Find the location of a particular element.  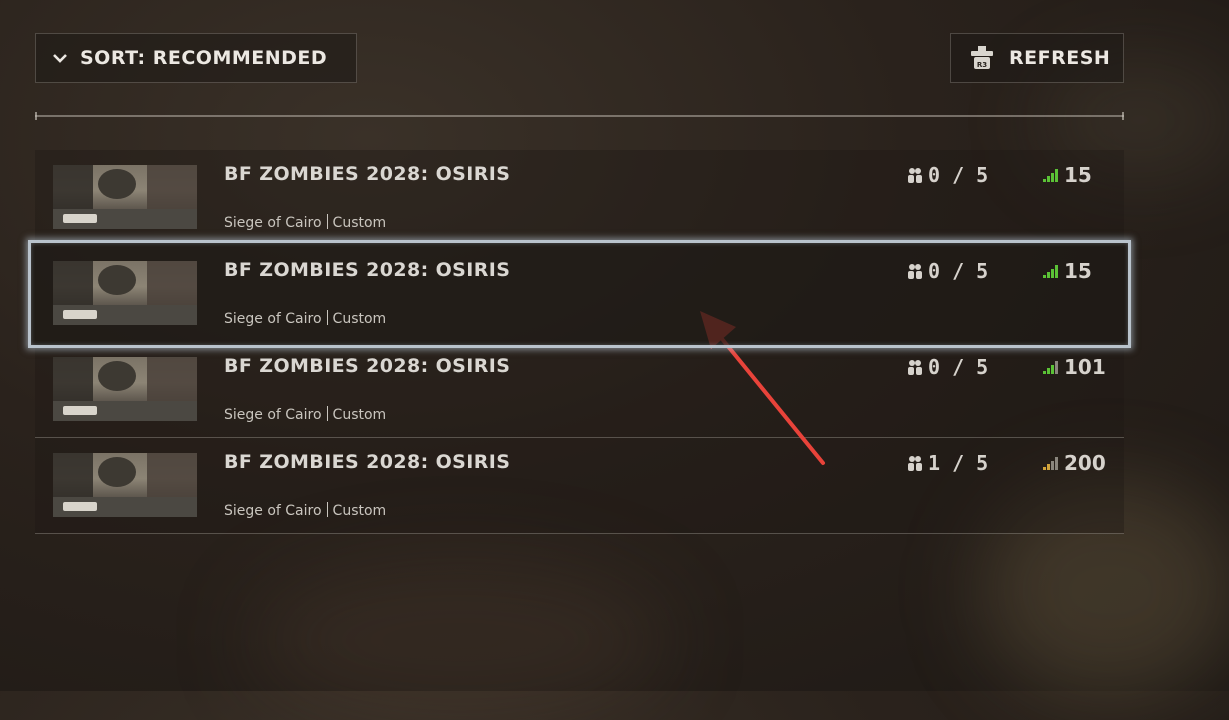

refresh-button: R3 REFRESH is located at coordinates (1037, 58).